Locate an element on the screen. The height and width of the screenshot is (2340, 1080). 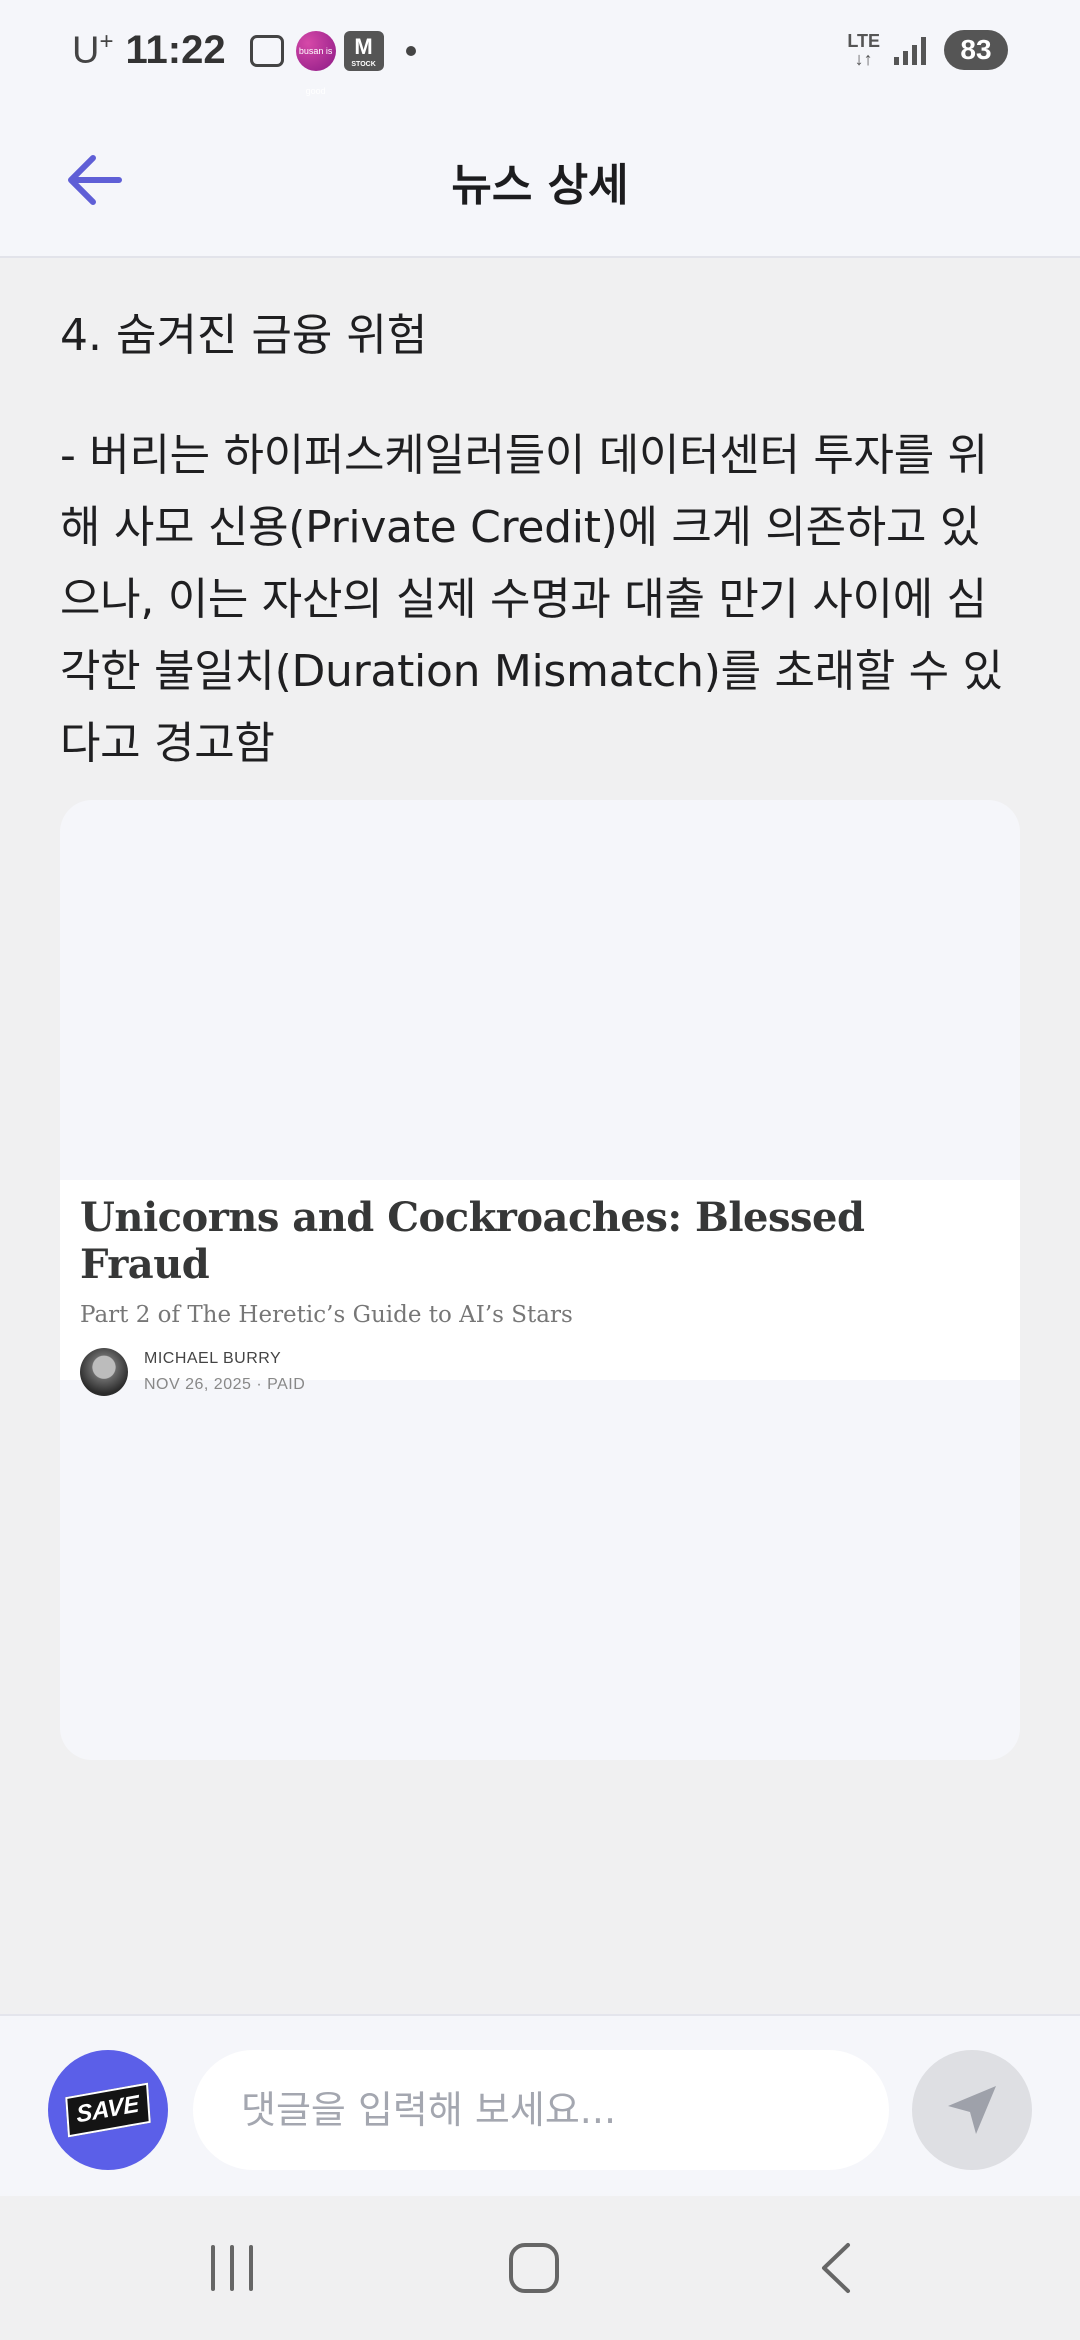
embed-title: Unicorns and Cockroaches: Blessed Fraud is located at coordinates (472, 1241).